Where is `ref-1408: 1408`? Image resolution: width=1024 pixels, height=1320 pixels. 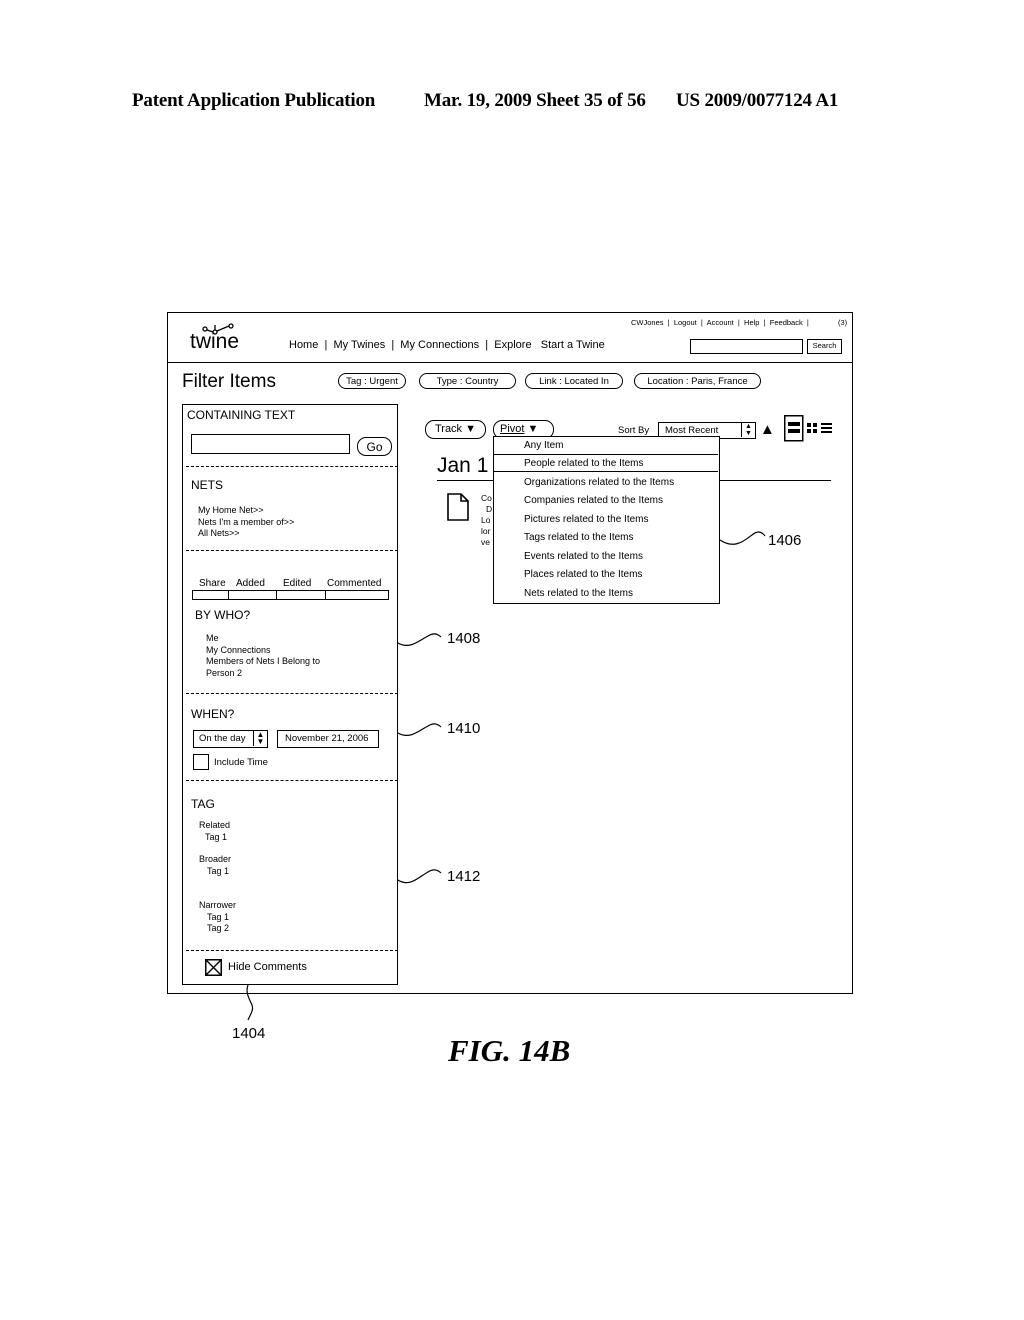 ref-1408: 1408 is located at coordinates (464, 638).